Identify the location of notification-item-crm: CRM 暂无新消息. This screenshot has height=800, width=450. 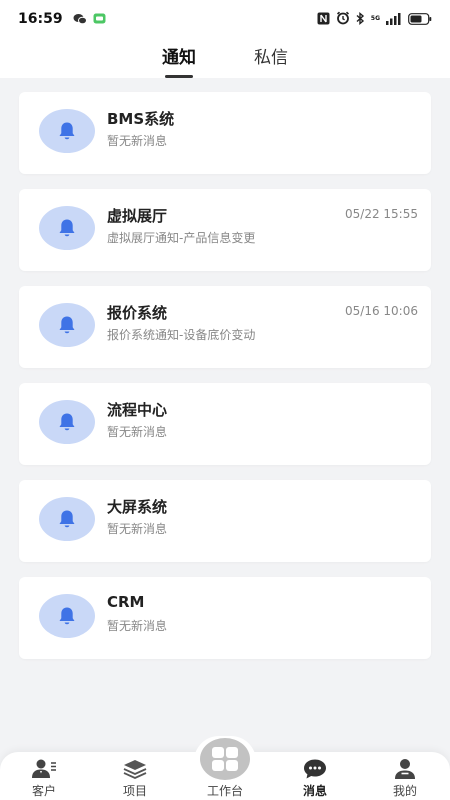
(225, 618).